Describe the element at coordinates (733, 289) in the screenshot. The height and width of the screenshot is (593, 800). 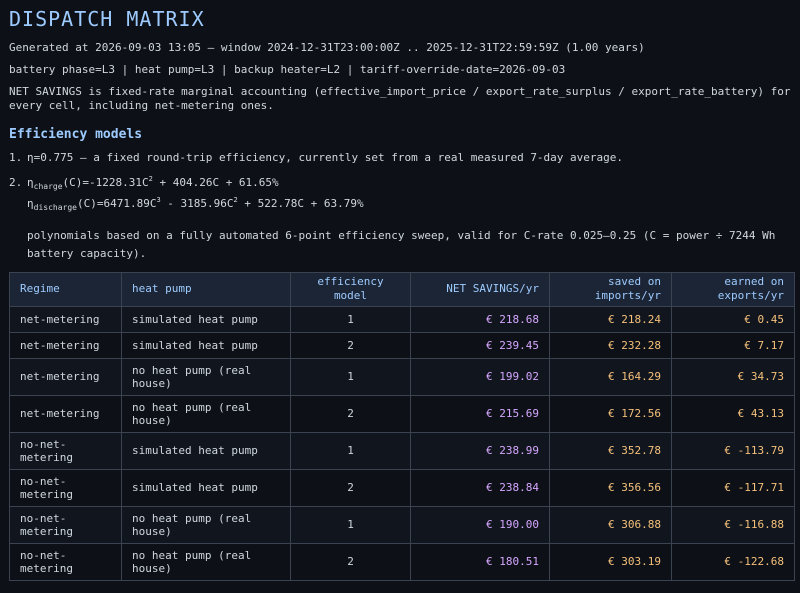
I see `header-earned-on-exports: earned on exports/yr` at that location.